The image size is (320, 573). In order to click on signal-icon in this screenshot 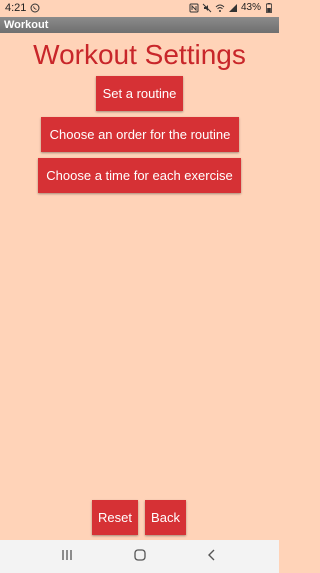, I will do `click(233, 8)`.